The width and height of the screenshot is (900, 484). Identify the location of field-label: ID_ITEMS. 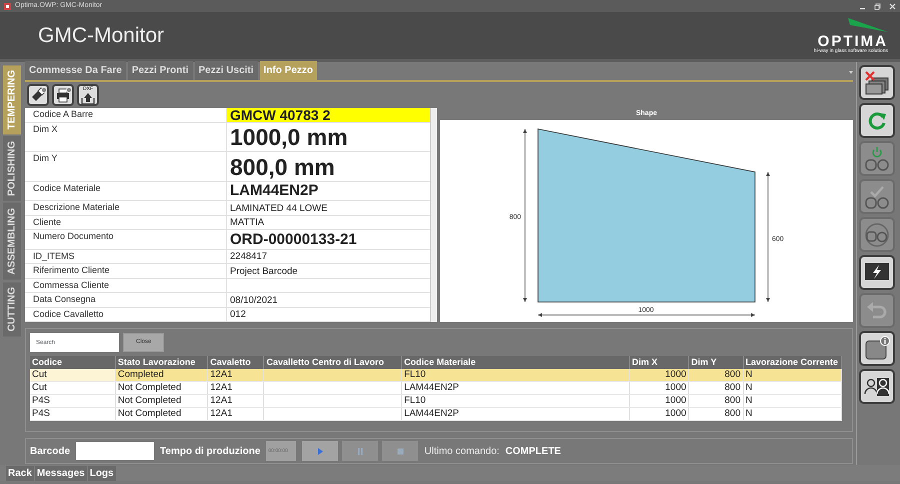
(126, 257).